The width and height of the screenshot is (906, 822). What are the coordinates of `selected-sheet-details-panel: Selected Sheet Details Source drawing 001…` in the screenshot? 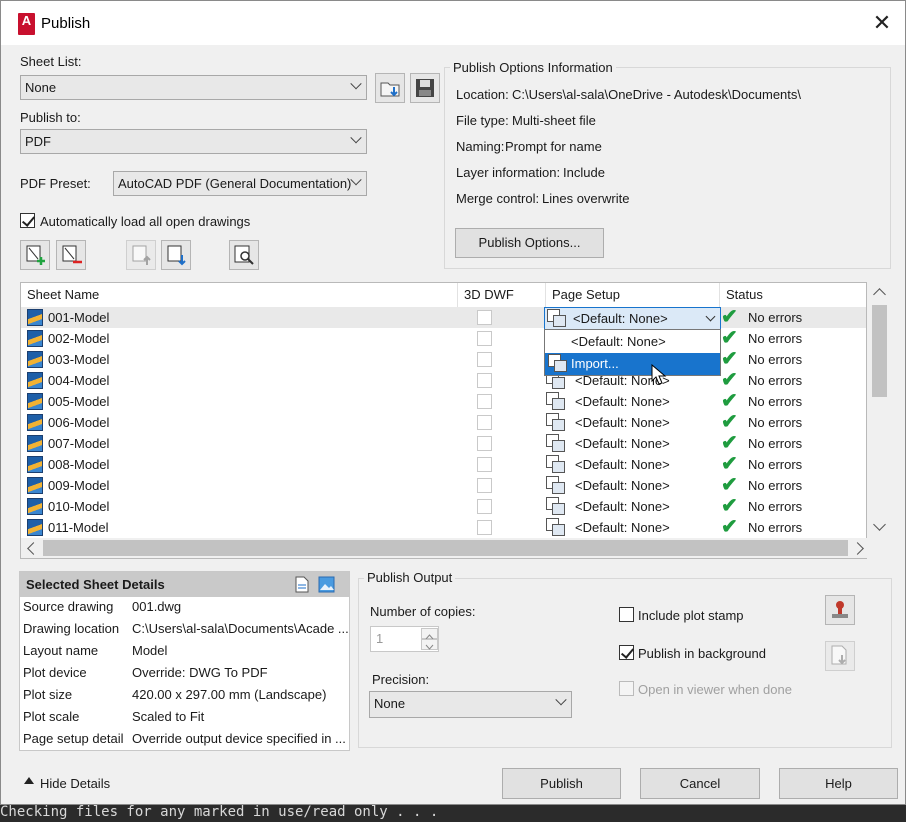 It's located at (184, 661).